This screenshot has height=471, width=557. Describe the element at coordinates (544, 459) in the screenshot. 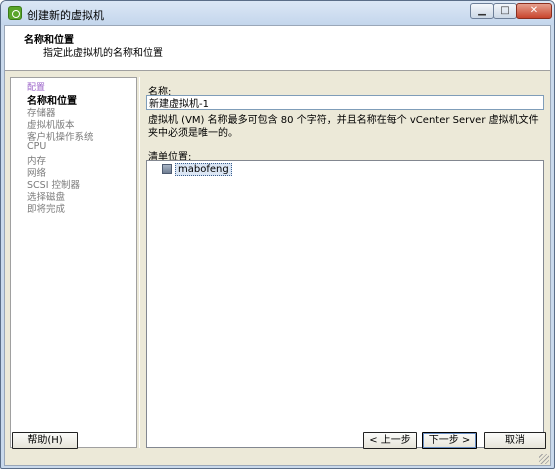

I see `resize-grip` at that location.